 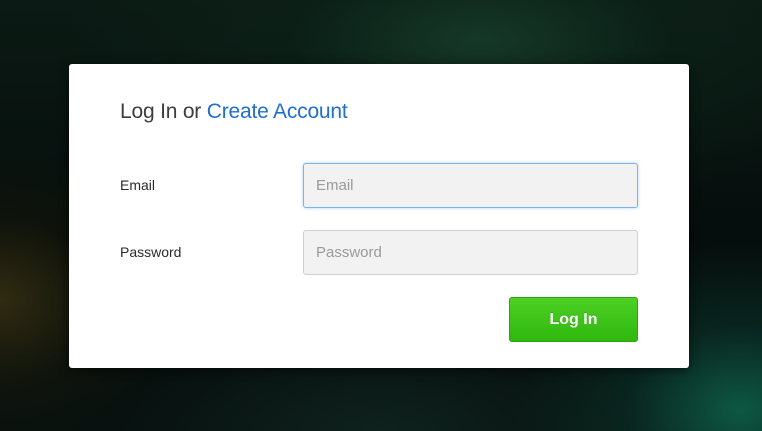 What do you see at coordinates (573, 319) in the screenshot?
I see `login-button: Log In` at bounding box center [573, 319].